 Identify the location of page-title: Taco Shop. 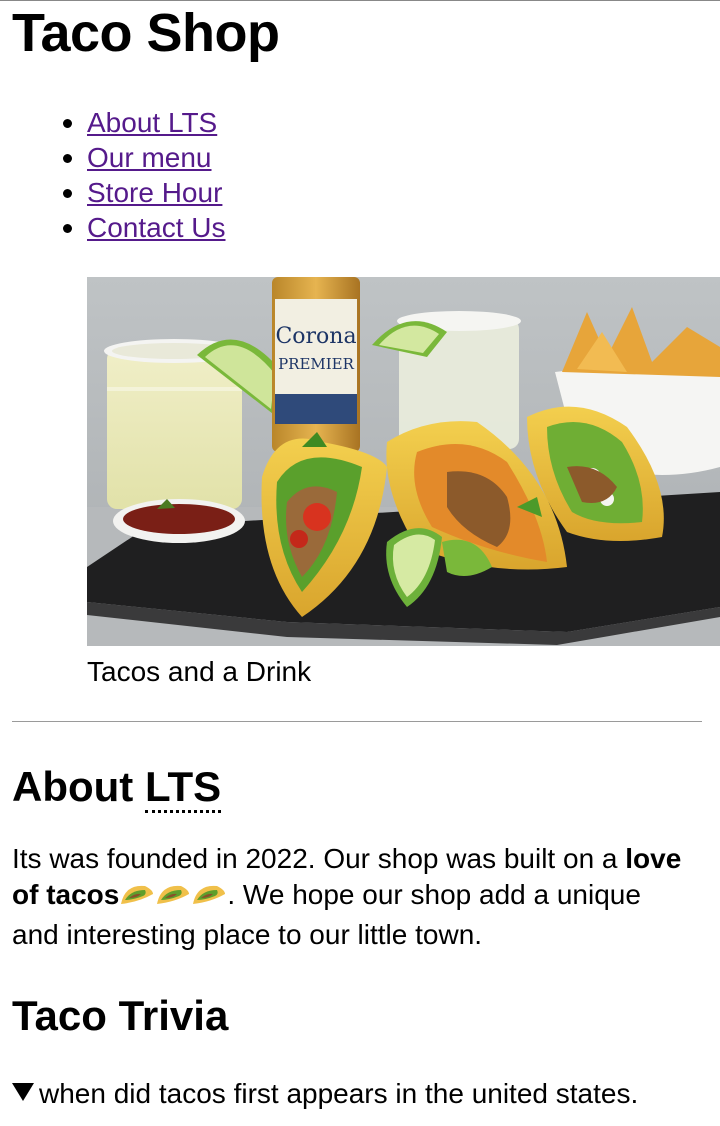
(146, 33).